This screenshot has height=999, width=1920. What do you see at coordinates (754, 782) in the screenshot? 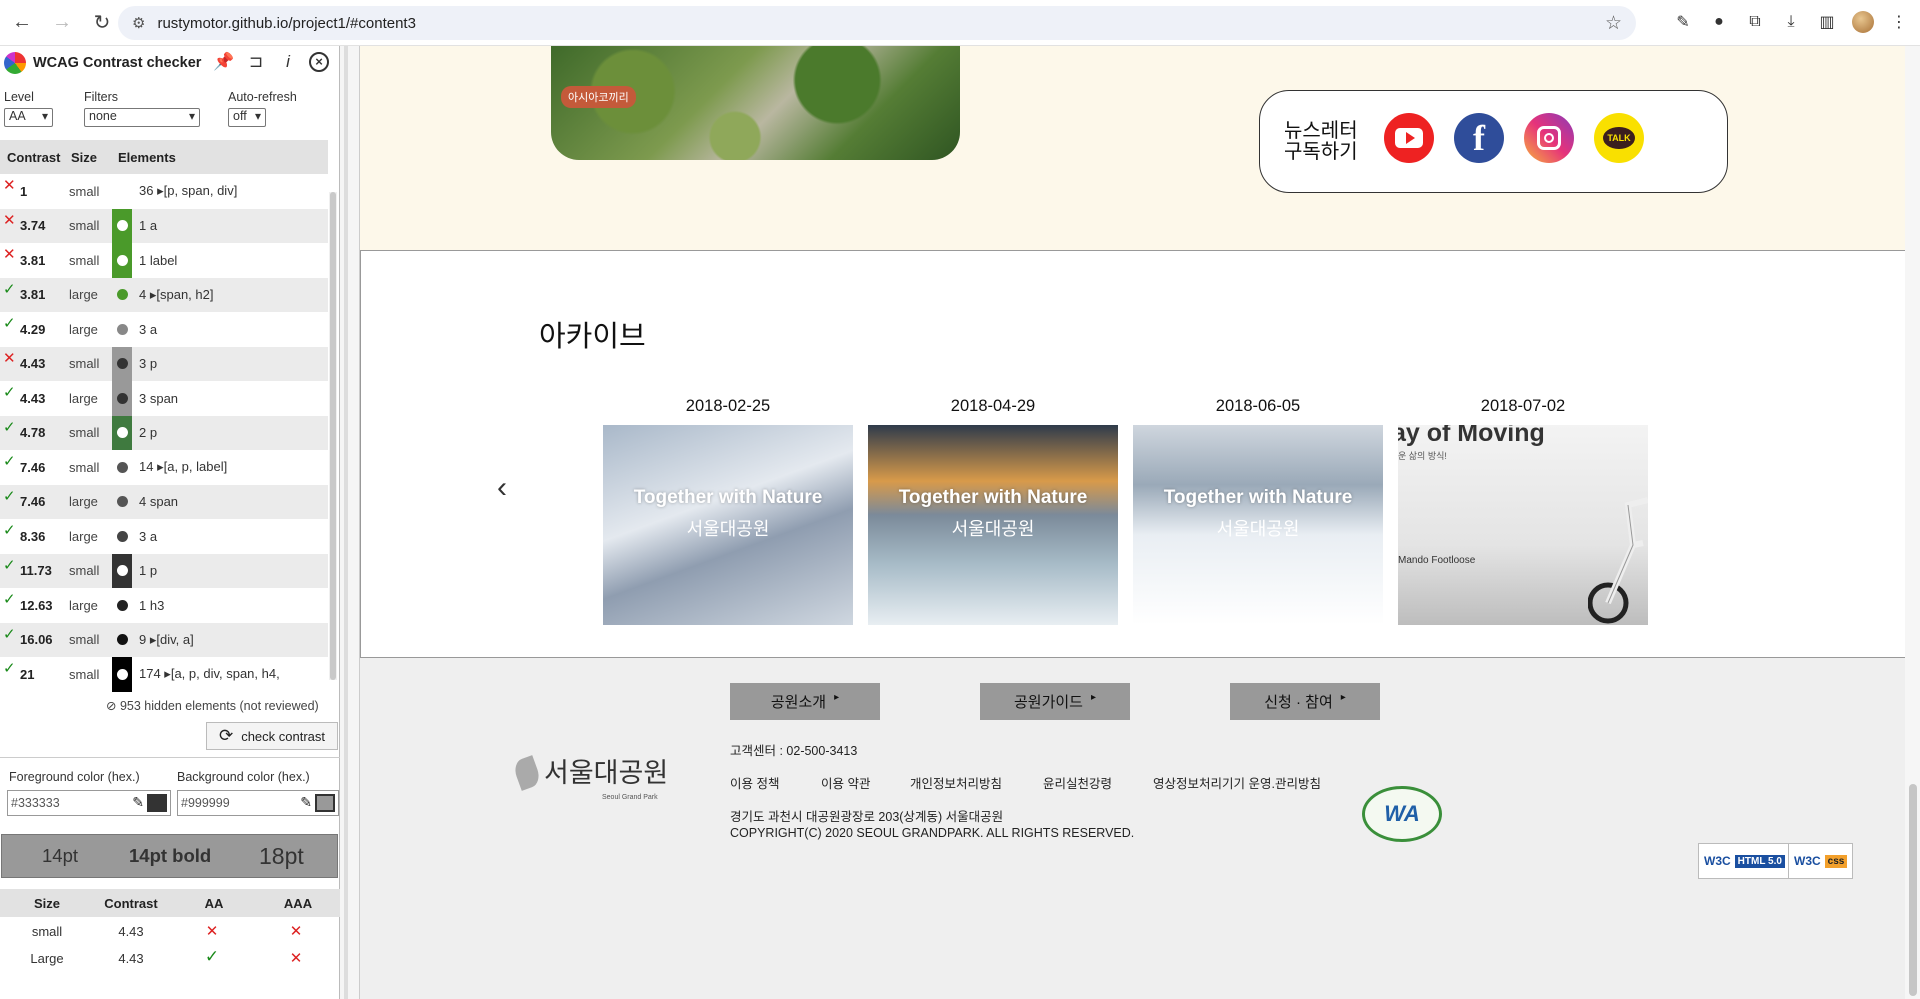
I see `footer-link: 이용 정책` at bounding box center [754, 782].